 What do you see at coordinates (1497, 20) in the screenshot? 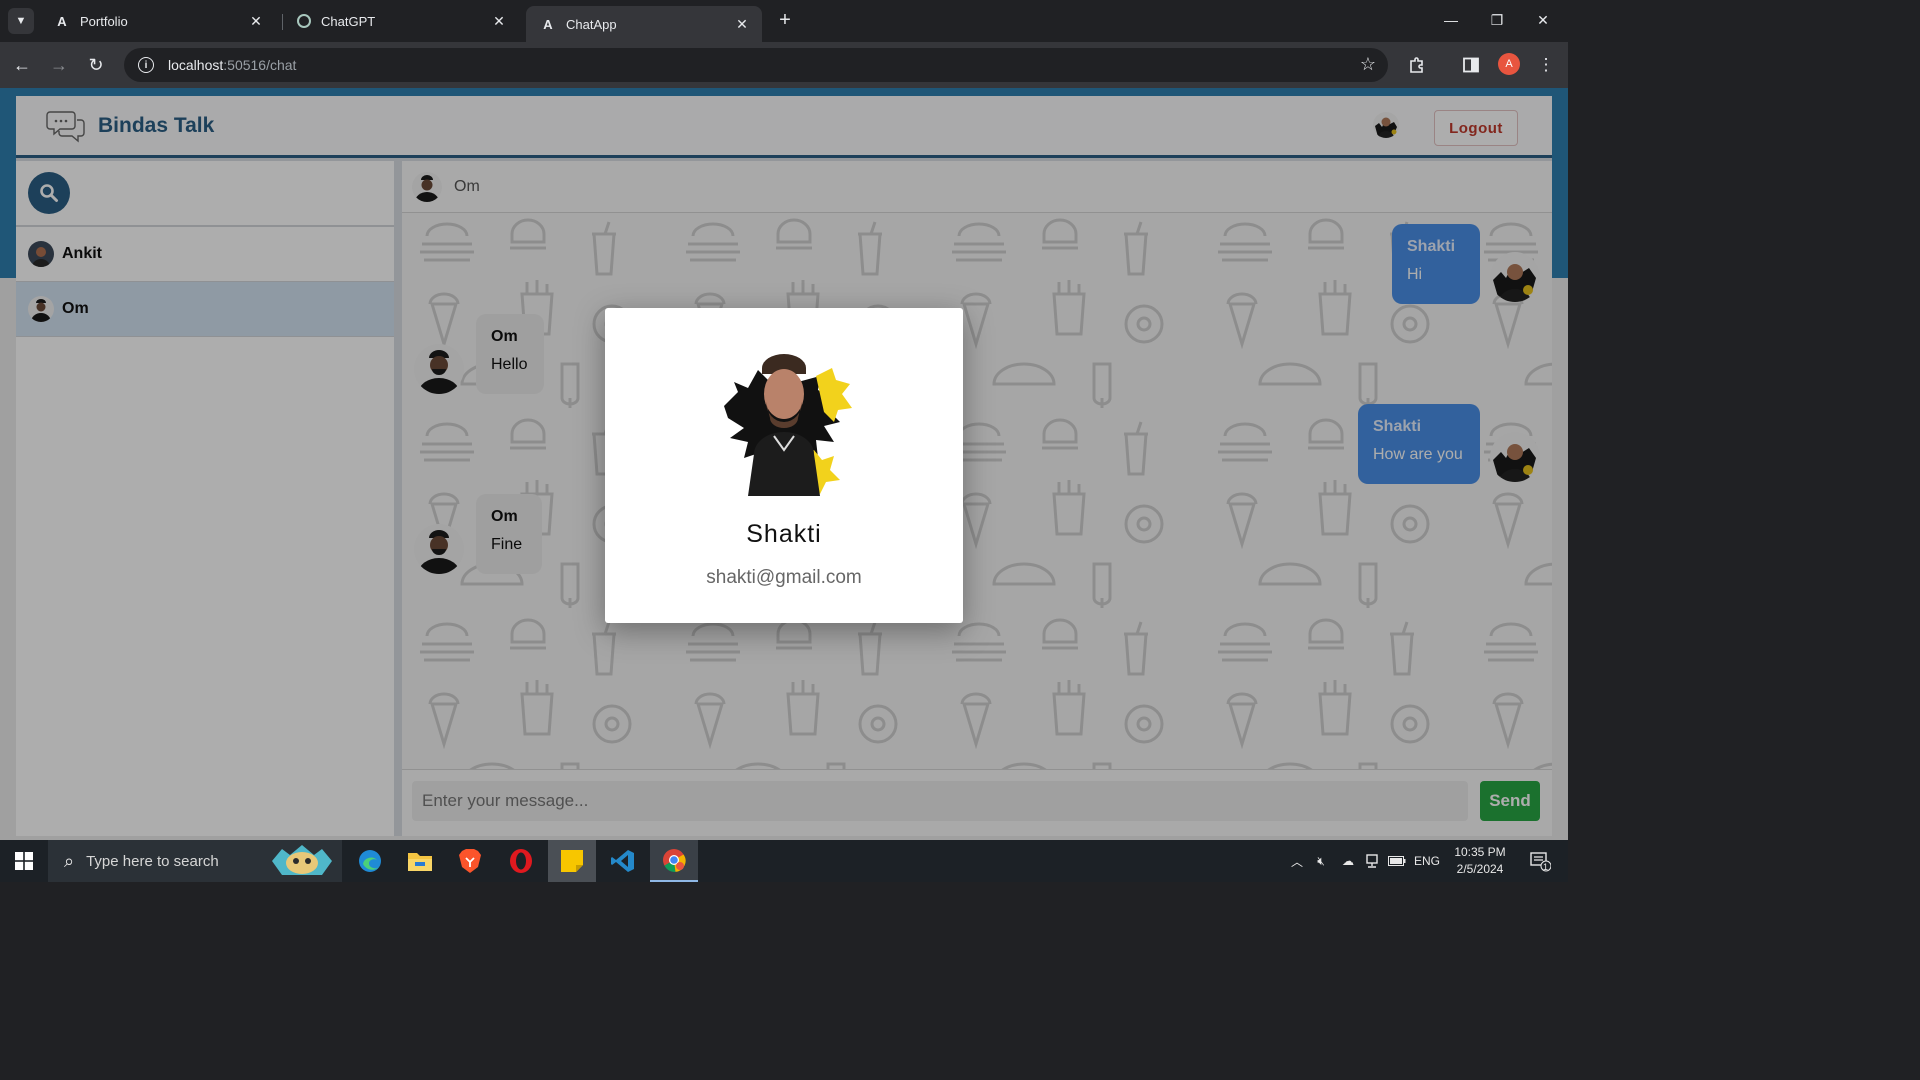
I see `restore-window-button: ❐` at bounding box center [1497, 20].